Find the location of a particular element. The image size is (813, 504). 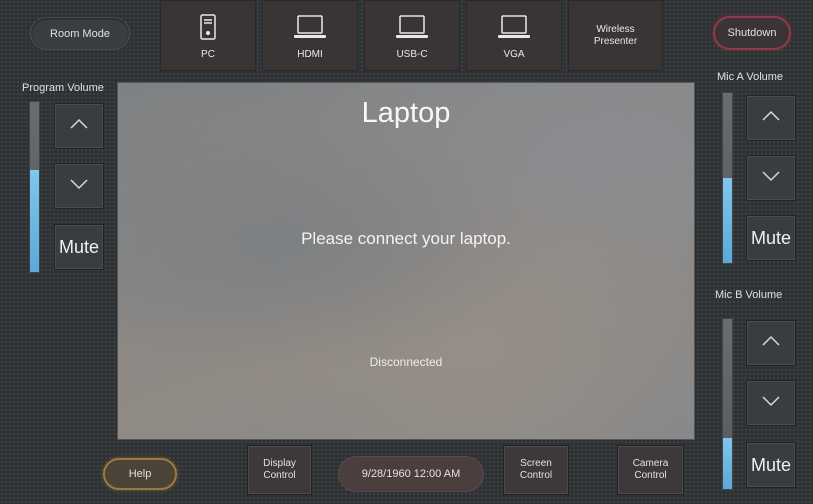

mic-a-volume-level is located at coordinates (727, 220).